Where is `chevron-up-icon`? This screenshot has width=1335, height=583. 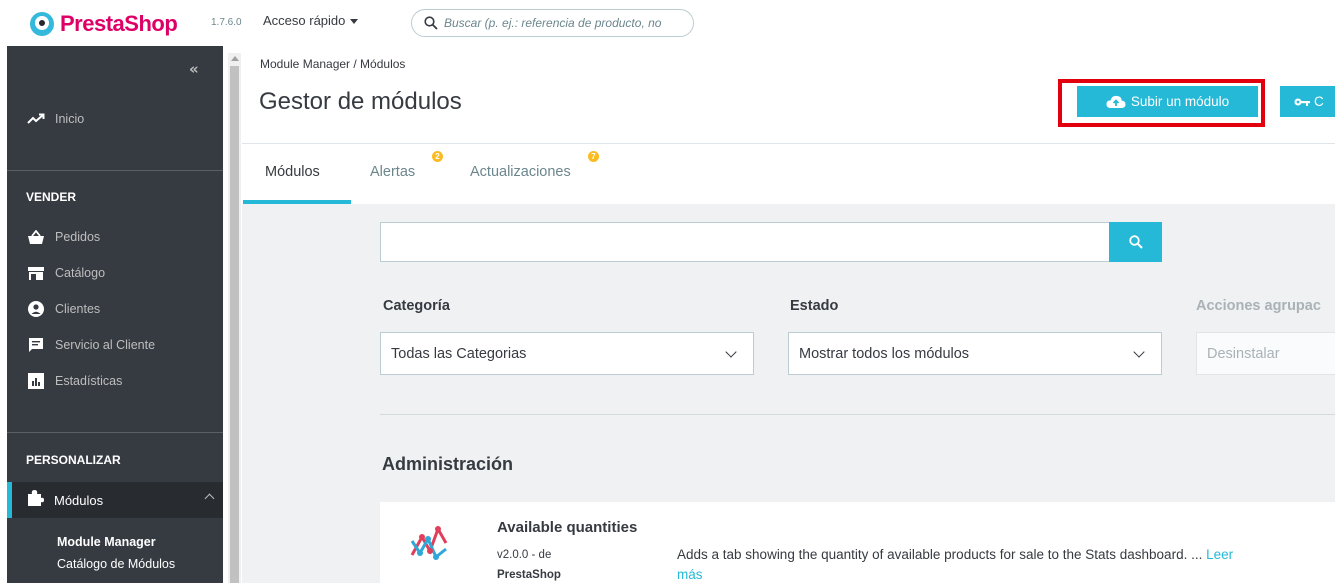 chevron-up-icon is located at coordinates (209, 498).